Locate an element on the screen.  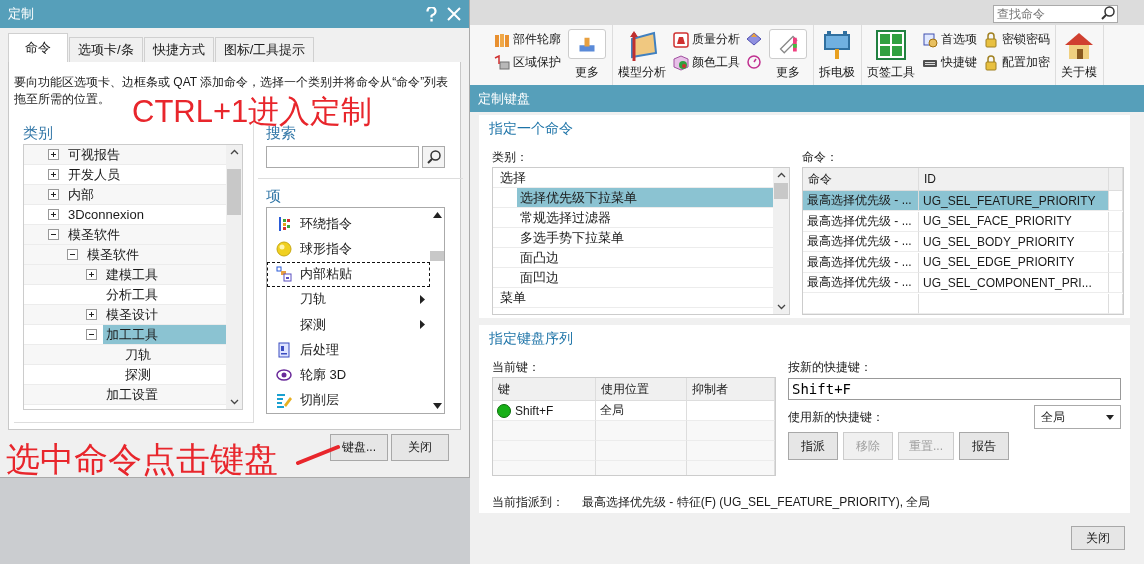
ribbon-button: 颜色工具 is located at coordinates (706, 62).